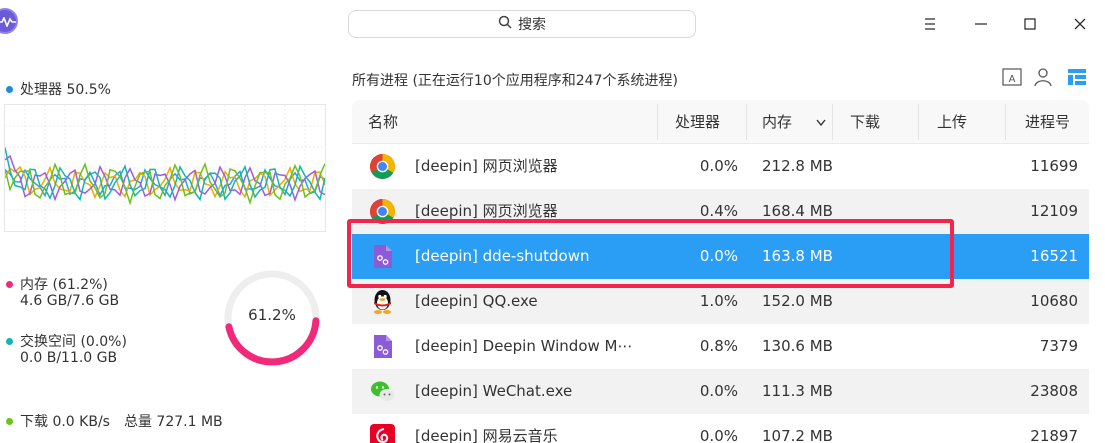  I want to click on process-pid: 21897, so click(1054, 435).